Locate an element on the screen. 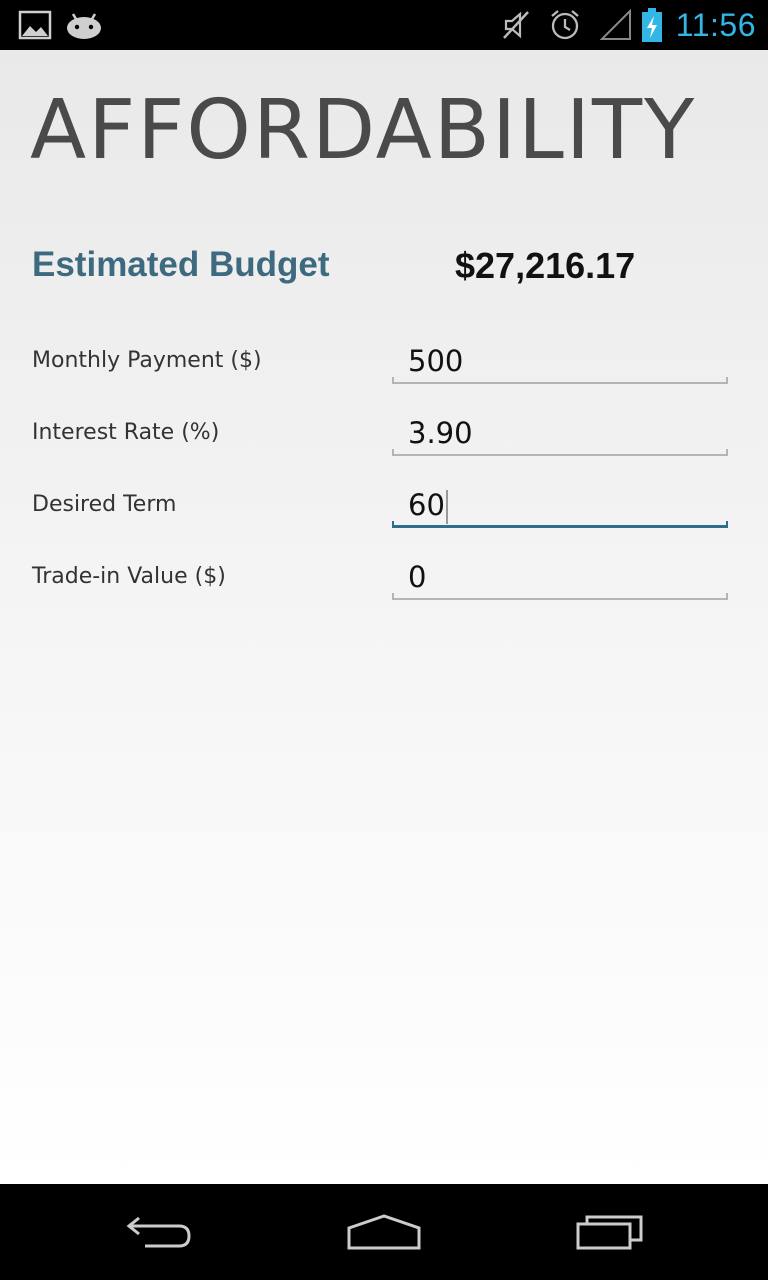 This screenshot has width=768, height=1280. recent-apps-button is located at coordinates (610, 1232).